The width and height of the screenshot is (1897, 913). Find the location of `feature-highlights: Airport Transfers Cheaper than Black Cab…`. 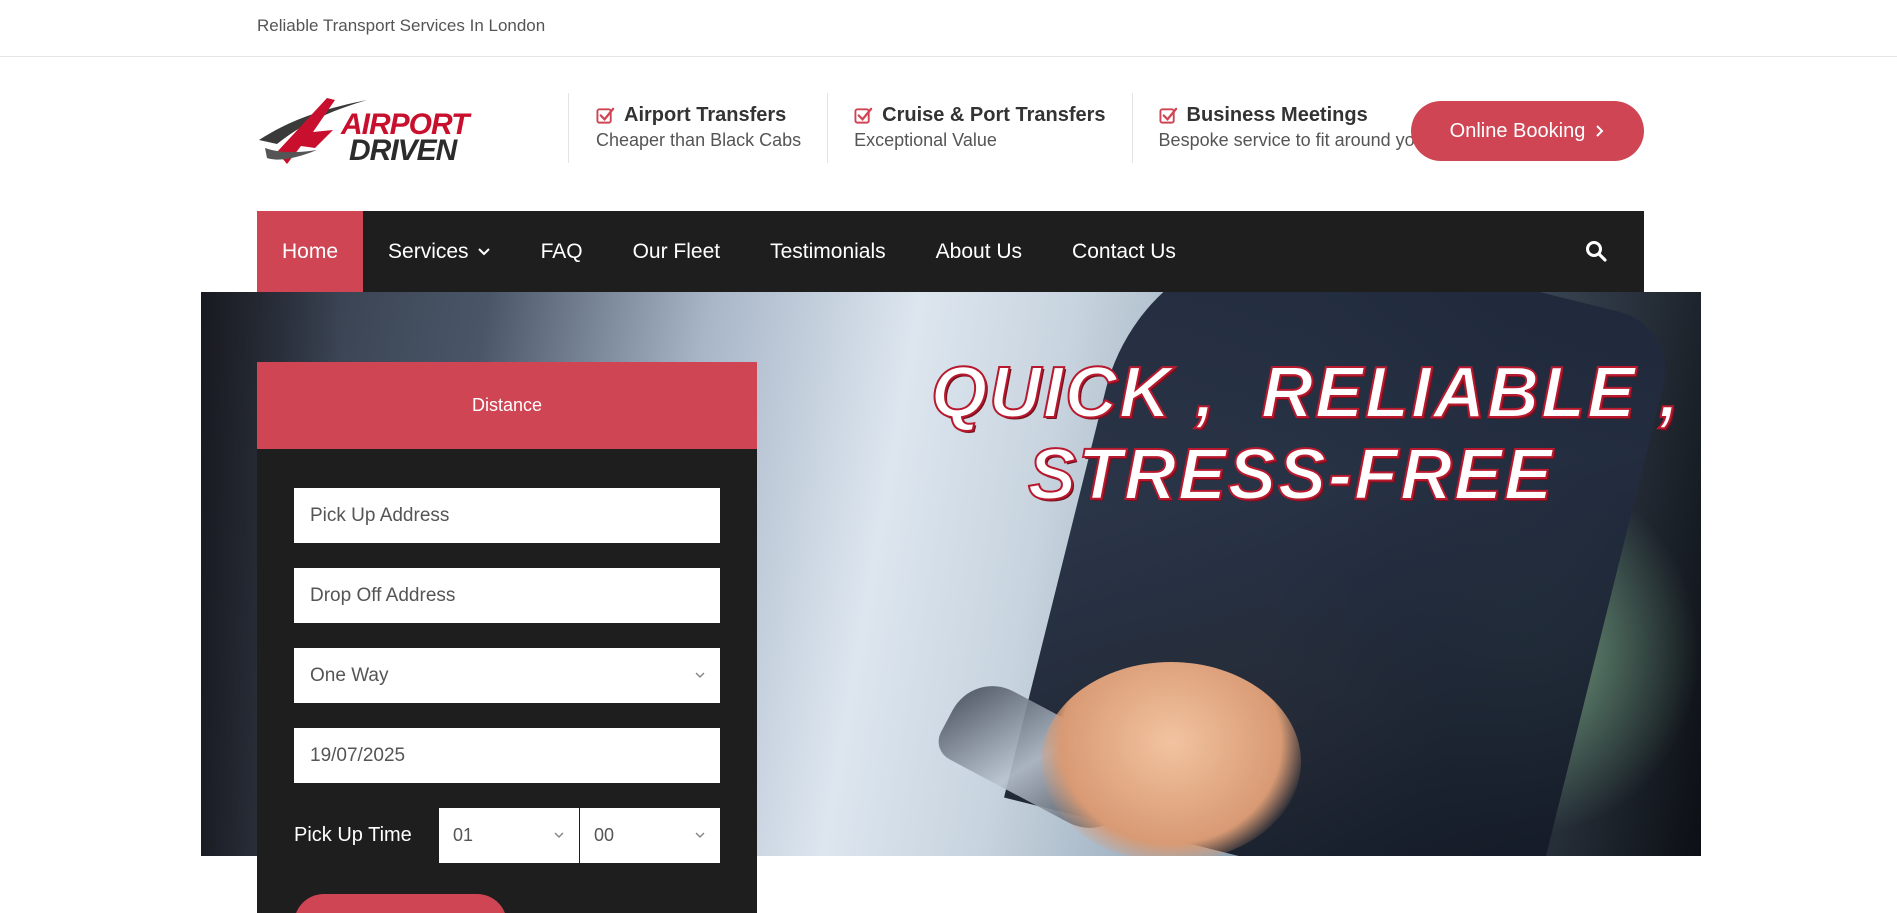

feature-highlights: Airport Transfers Cheaper than Black Cab… is located at coordinates (1009, 128).